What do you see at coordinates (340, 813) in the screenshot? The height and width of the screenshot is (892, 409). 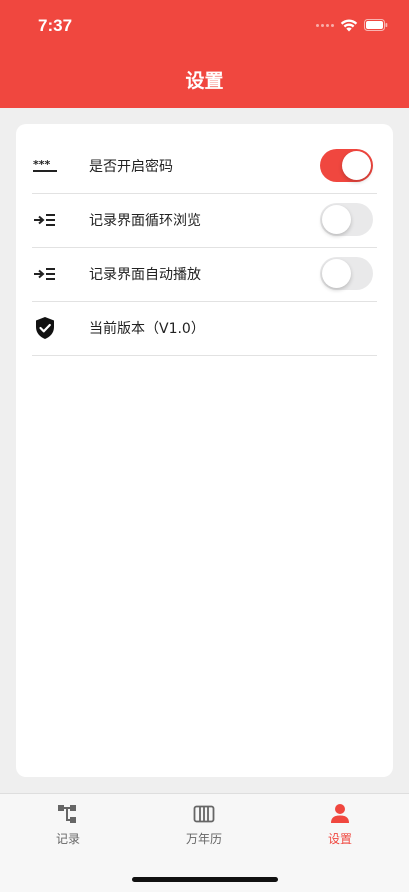 I see `person-icon` at bounding box center [340, 813].